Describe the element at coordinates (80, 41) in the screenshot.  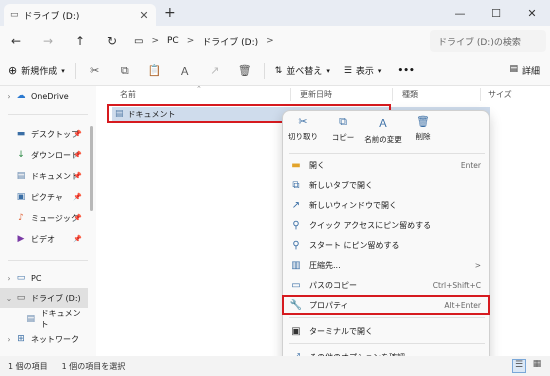
I see `up-button: ↑` at that location.